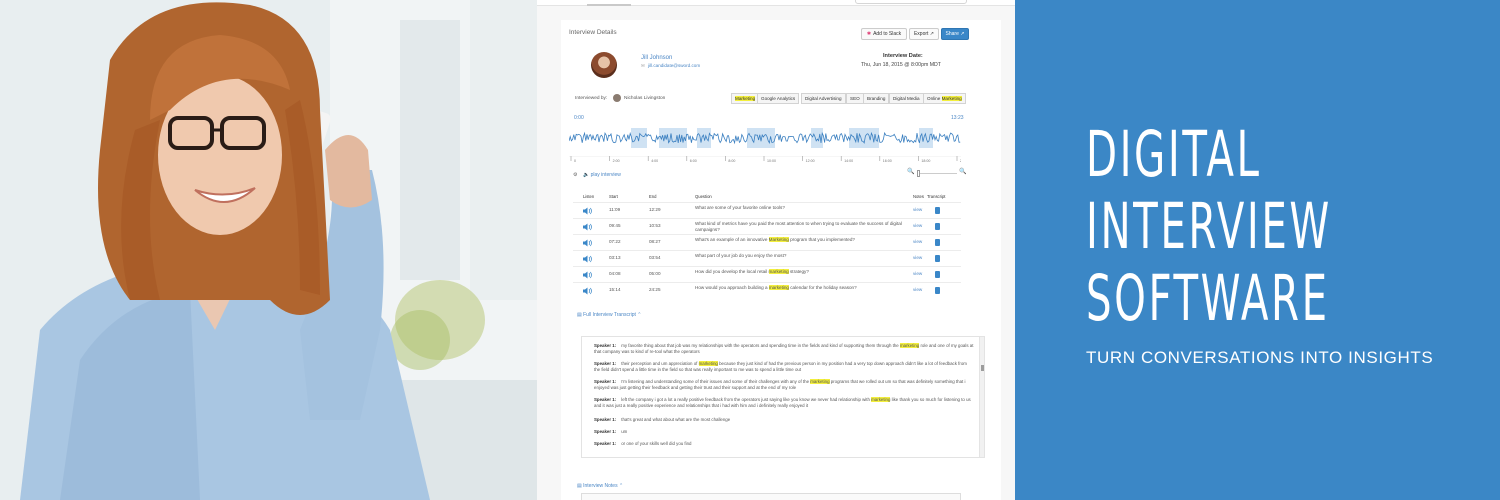  What do you see at coordinates (776, 3) in the screenshot?
I see `app-top-bar` at bounding box center [776, 3].